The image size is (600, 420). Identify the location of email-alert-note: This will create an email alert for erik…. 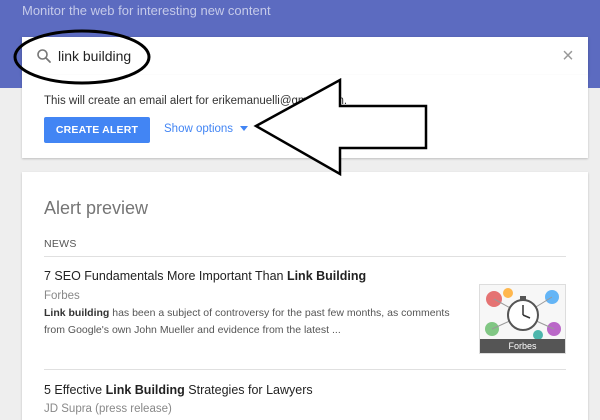
(196, 101).